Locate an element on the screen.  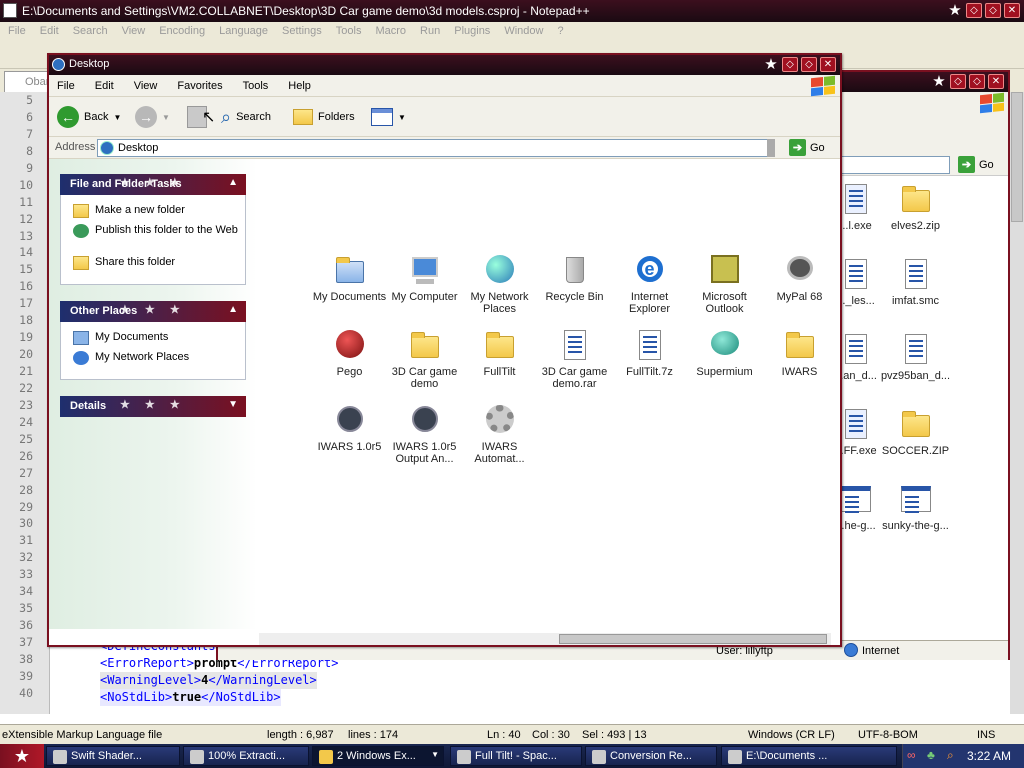
line-number: 19 is located at coordinates (26, 337).